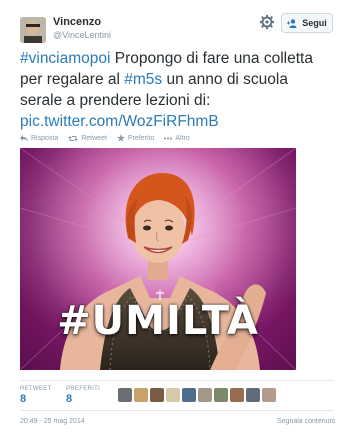 Image resolution: width=340 pixels, height=442 pixels. I want to click on avatar-image, so click(33, 30).